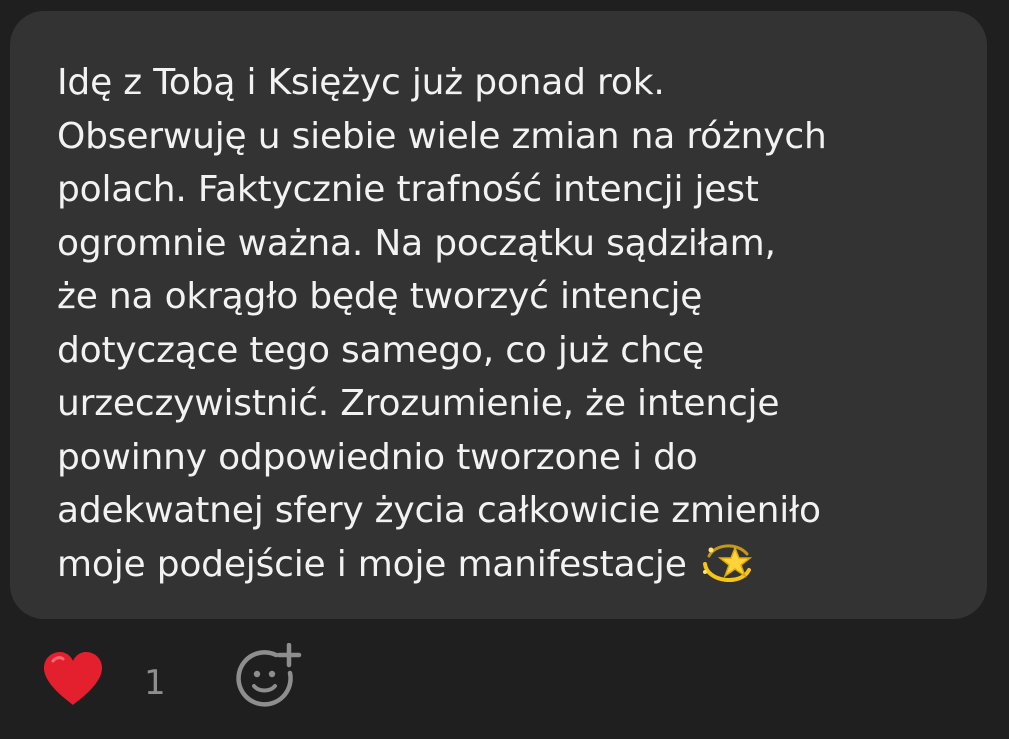  I want to click on heart-icon, so click(73, 679).